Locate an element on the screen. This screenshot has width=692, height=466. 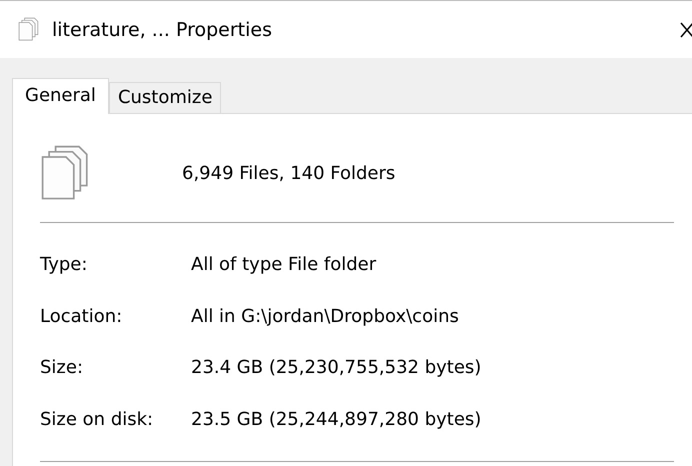
property-value: All in G:\jordan\Dropbox\coins is located at coordinates (325, 316).